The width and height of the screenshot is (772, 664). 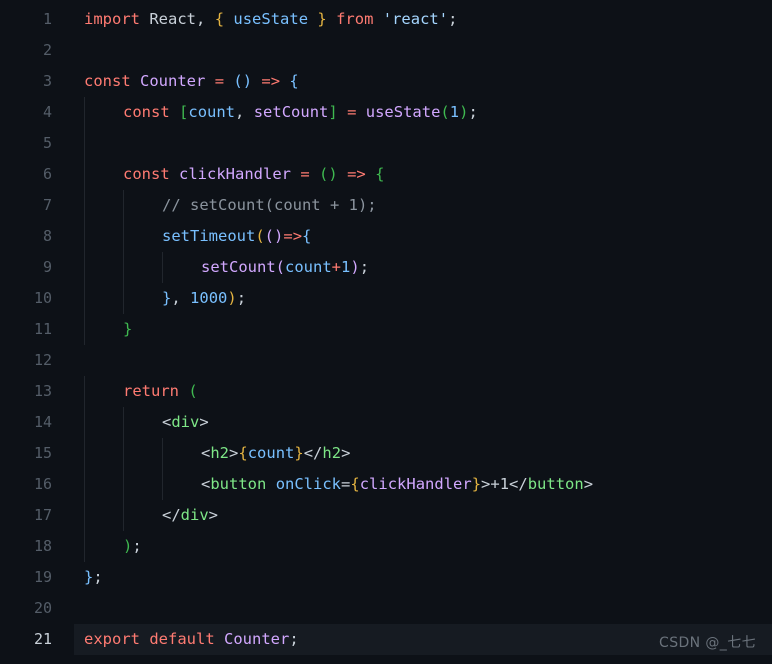 What do you see at coordinates (238, 267) in the screenshot?
I see `code-token: setCount` at bounding box center [238, 267].